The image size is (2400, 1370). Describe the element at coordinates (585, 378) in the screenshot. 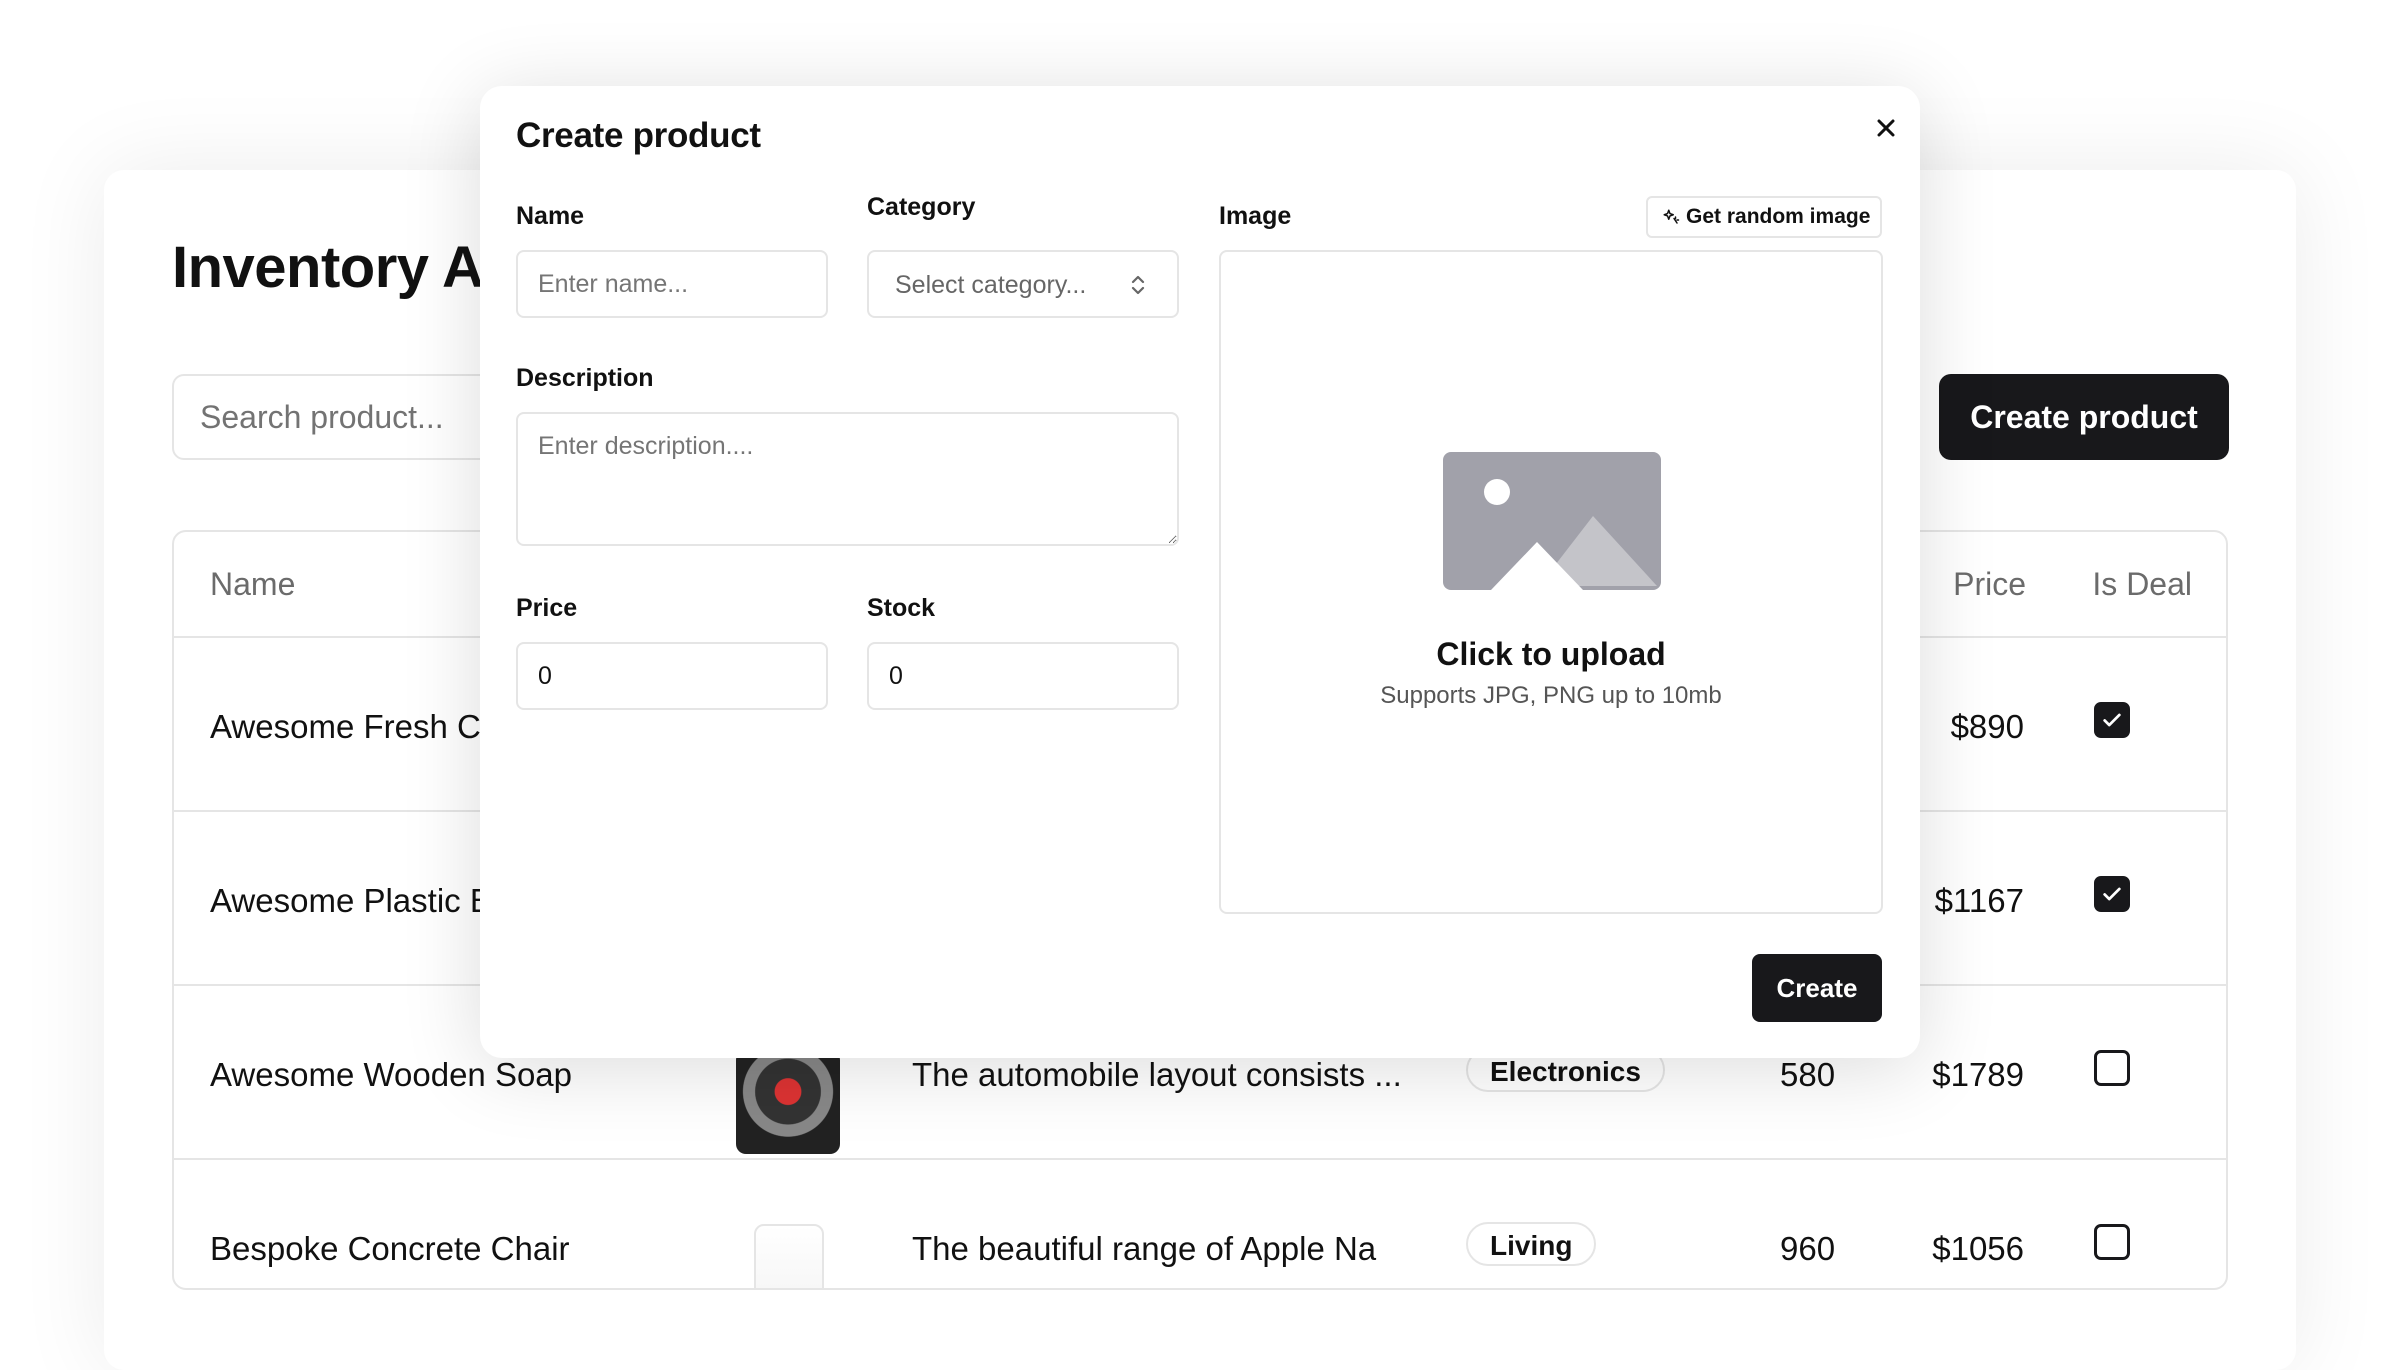

I see `description-label: Description` at that location.